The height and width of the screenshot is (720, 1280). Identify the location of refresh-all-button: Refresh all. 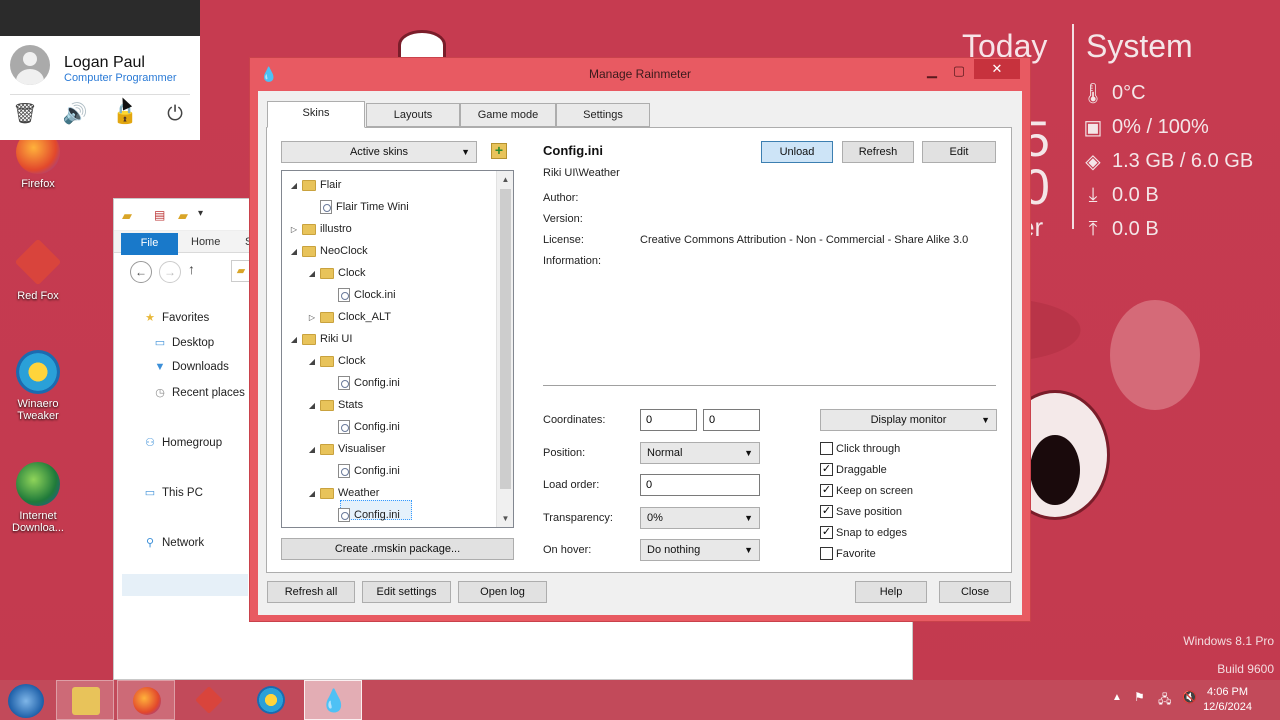
(311, 592).